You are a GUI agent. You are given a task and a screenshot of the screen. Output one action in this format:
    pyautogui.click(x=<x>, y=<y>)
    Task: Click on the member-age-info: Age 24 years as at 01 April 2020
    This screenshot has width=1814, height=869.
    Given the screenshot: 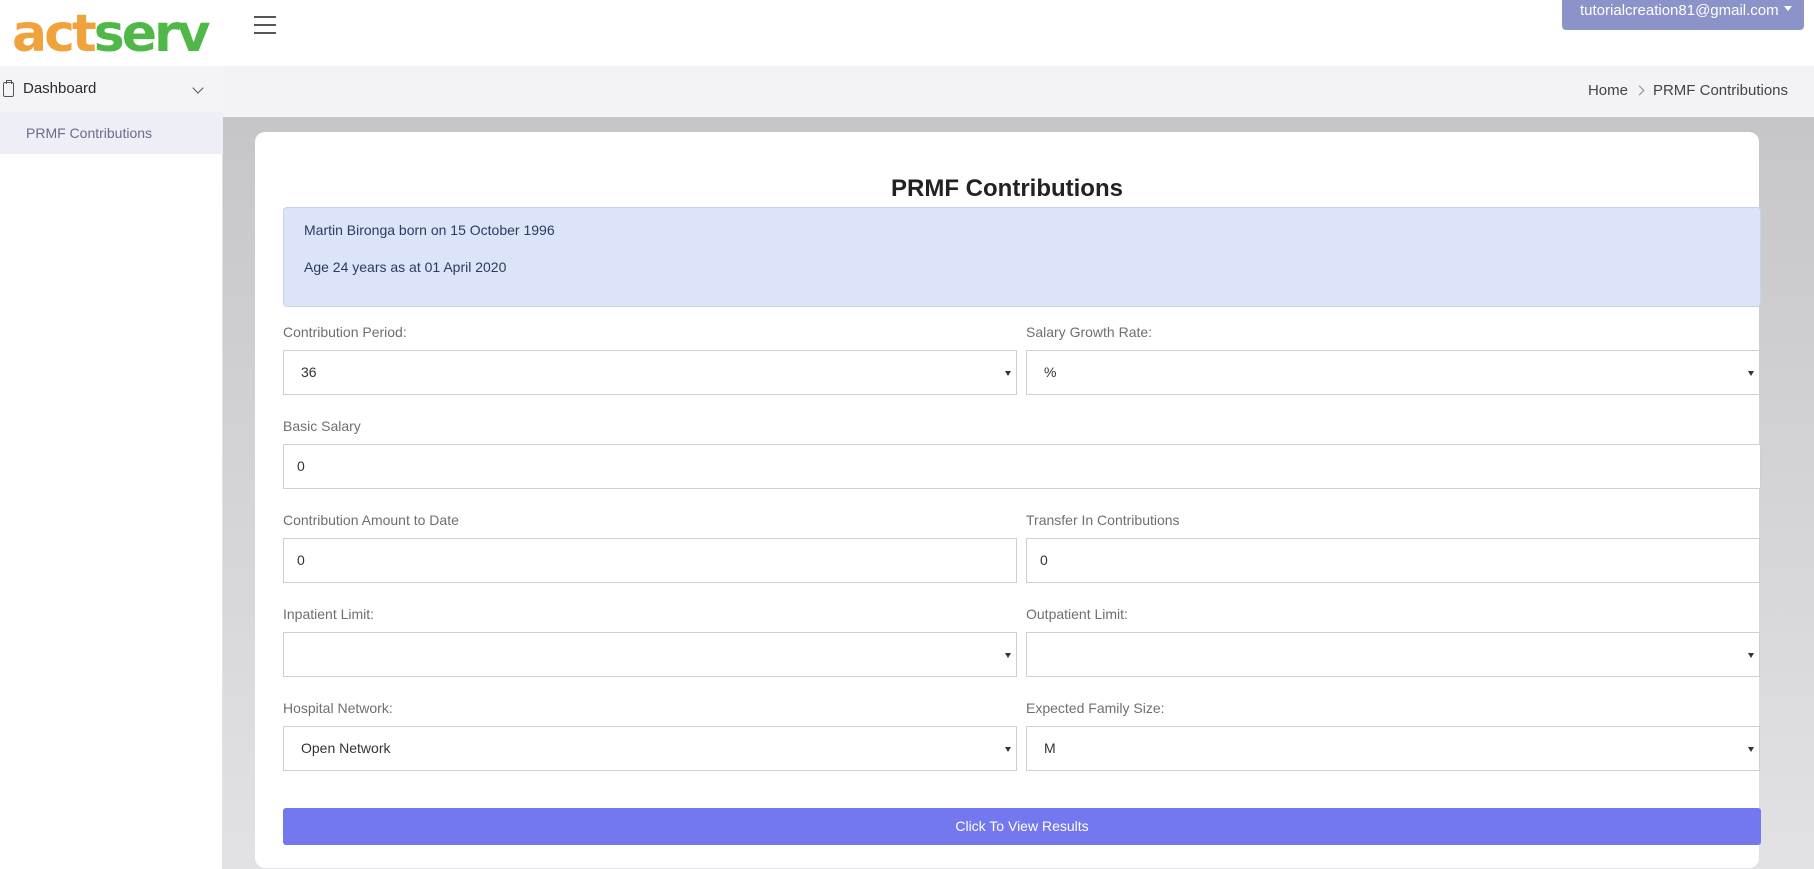 What is the action you would take?
    pyautogui.click(x=405, y=267)
    